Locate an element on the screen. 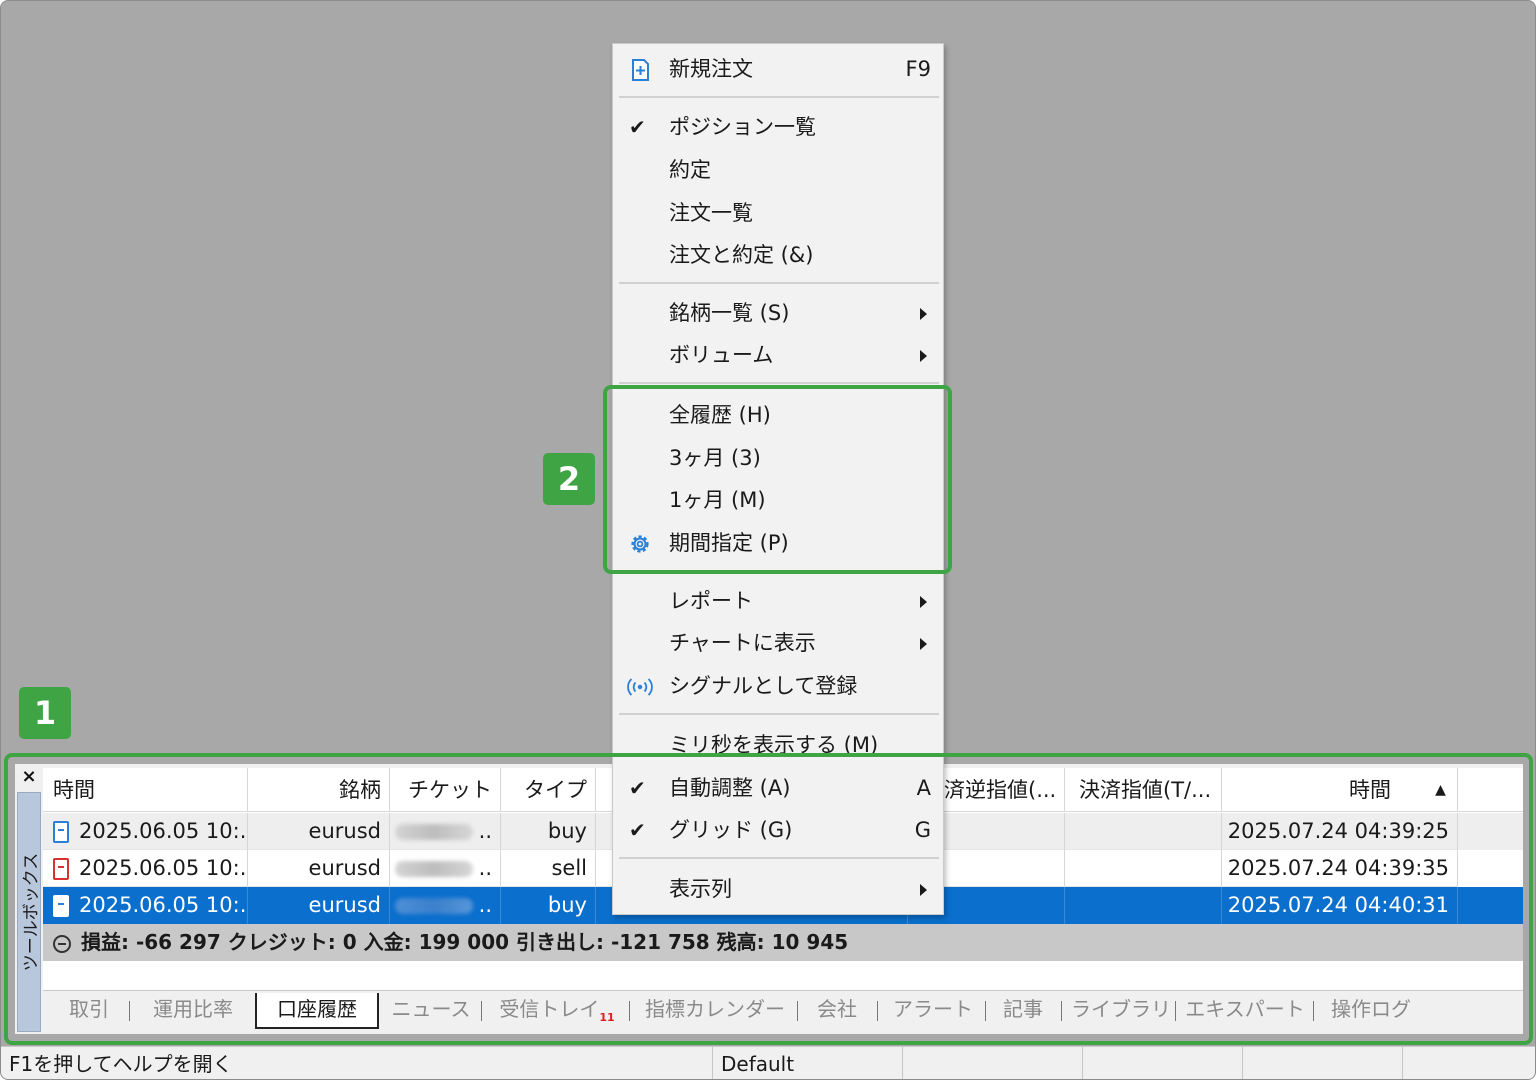 The image size is (1536, 1080). menu-item-register-signal: シグナルとして登録 is located at coordinates (778, 686).